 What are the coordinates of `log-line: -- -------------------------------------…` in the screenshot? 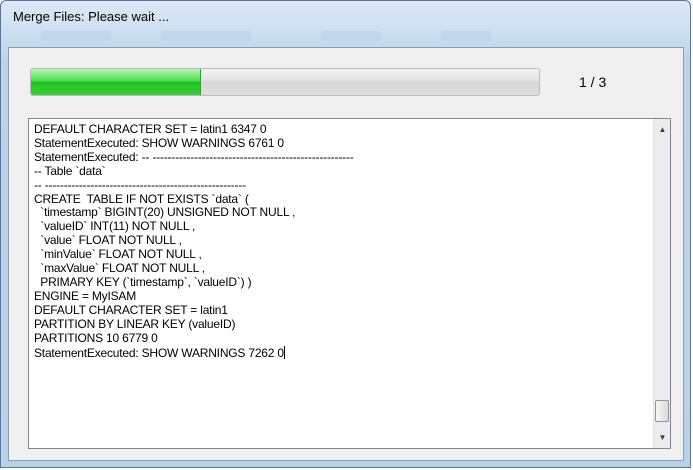 It's located at (140, 184).